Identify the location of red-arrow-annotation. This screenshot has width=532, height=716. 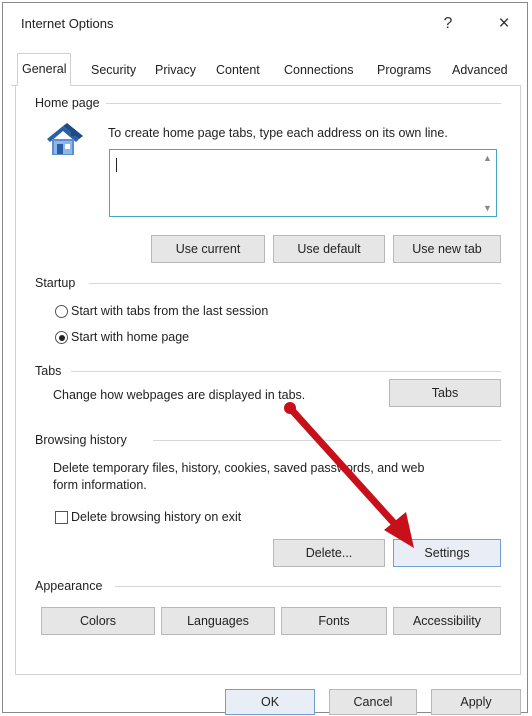
(349, 475).